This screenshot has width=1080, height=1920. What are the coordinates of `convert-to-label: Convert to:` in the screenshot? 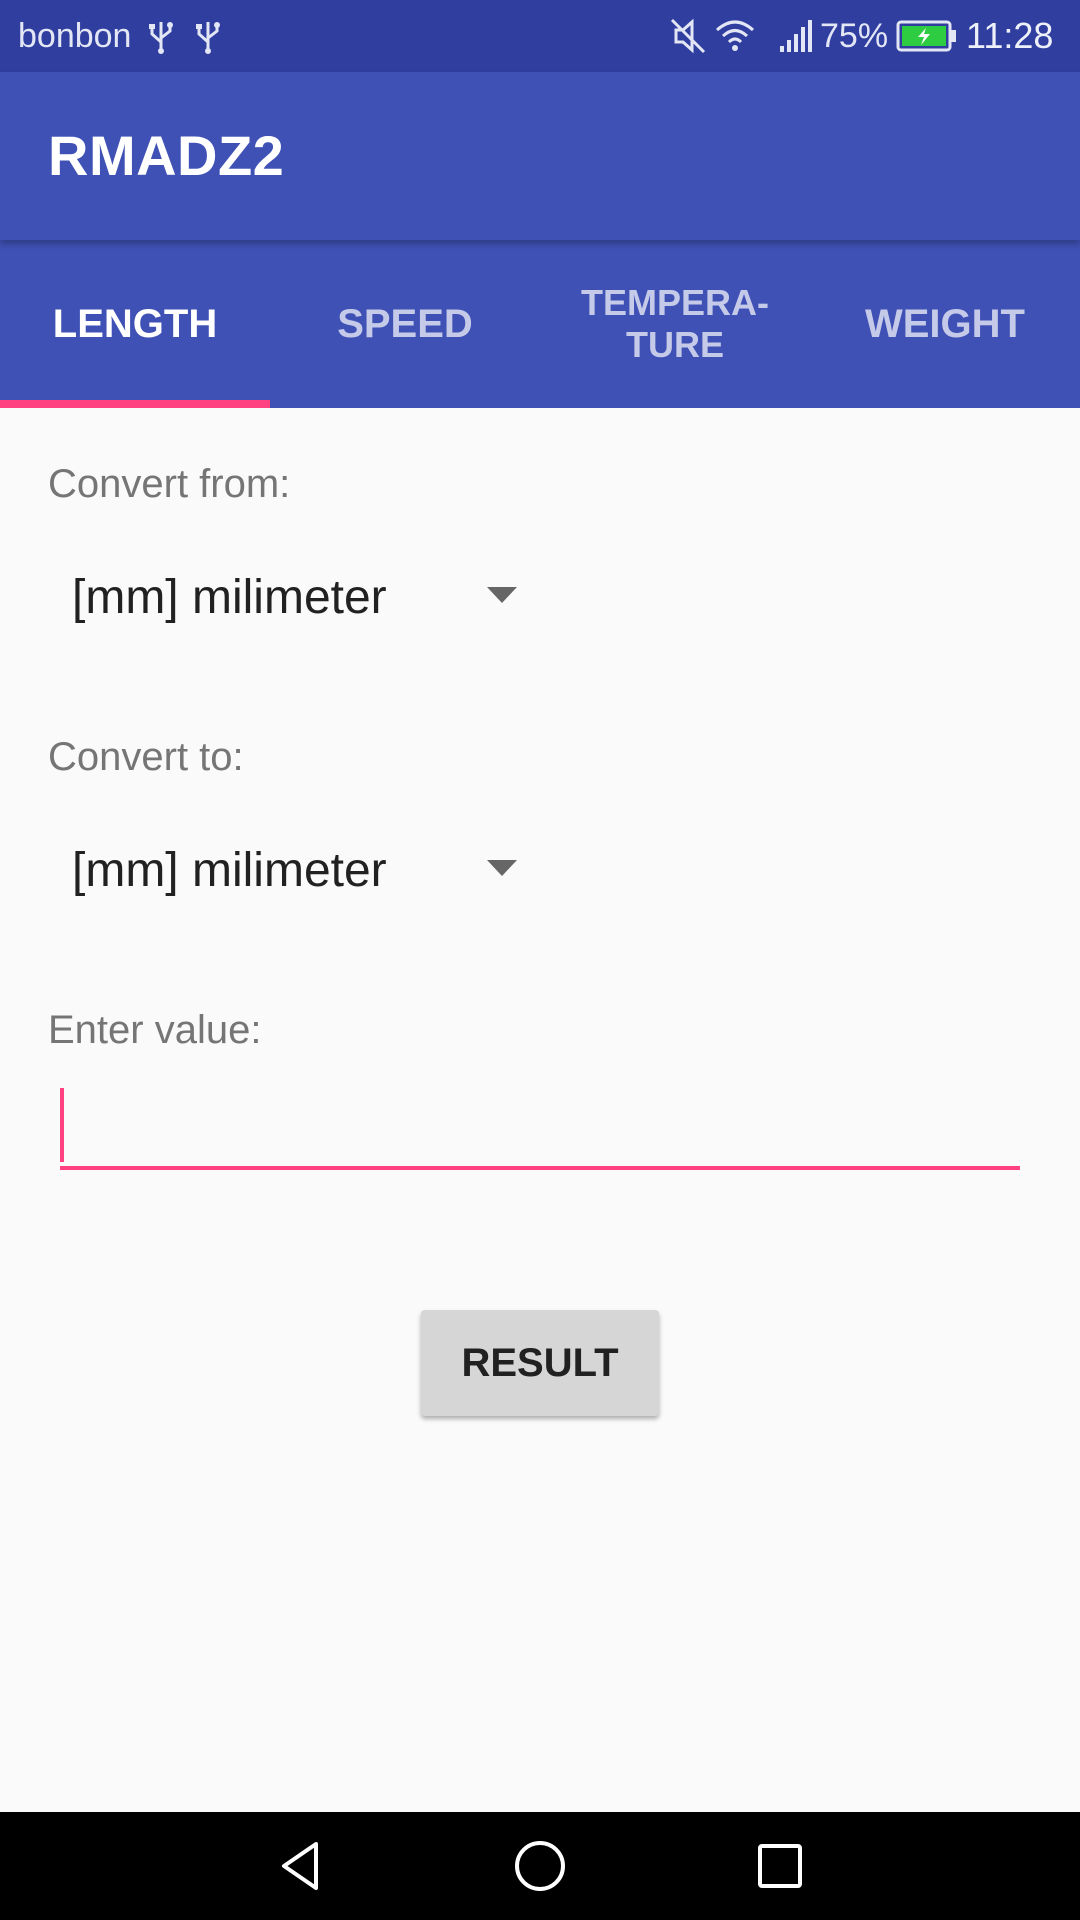 It's located at (146, 757).